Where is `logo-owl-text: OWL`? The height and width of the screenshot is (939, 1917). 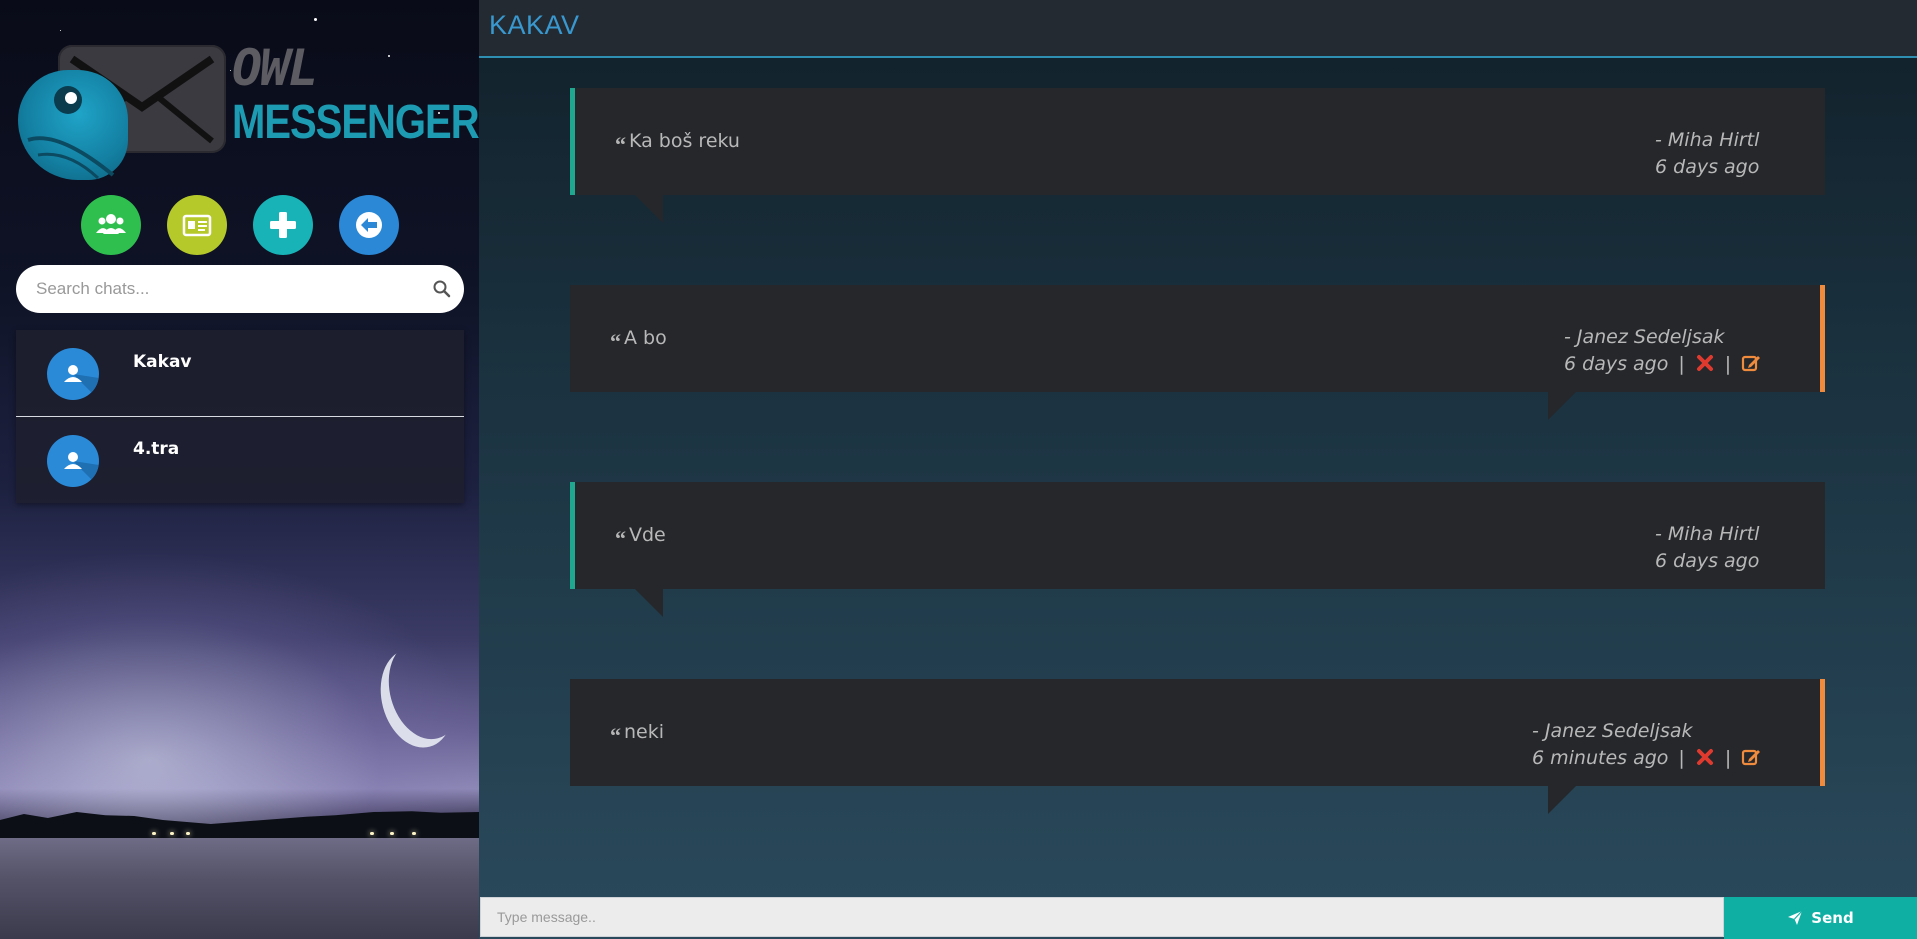 logo-owl-text: OWL is located at coordinates (275, 68).